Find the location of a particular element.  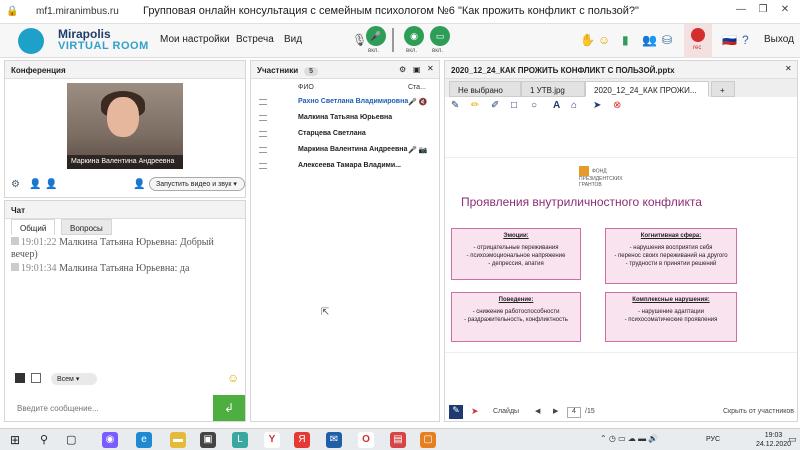

record-icon is located at coordinates (698, 35).